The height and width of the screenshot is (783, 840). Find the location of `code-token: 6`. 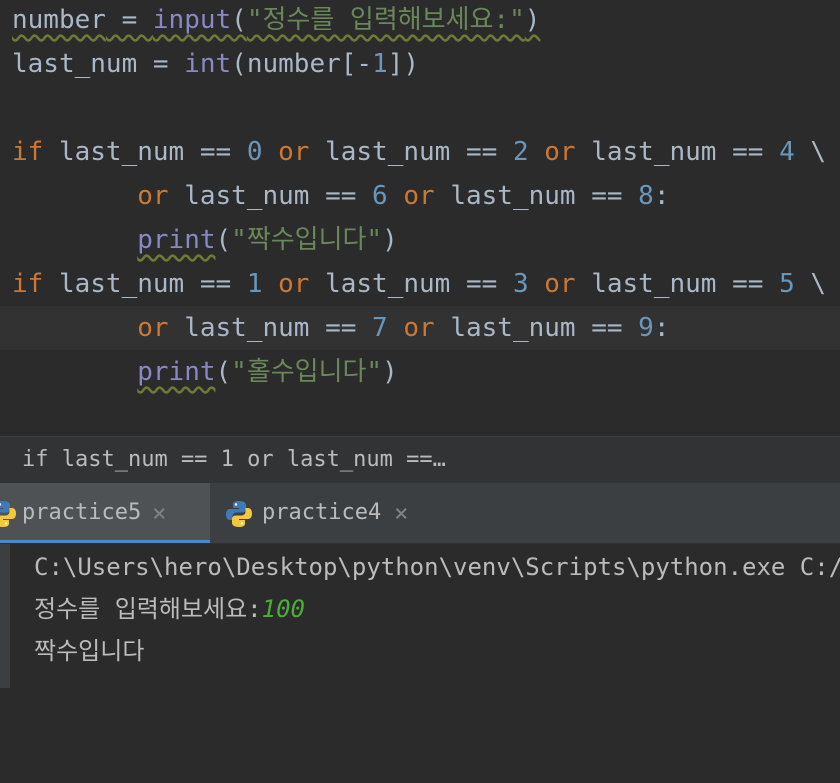

code-token: 6 is located at coordinates (380, 196).